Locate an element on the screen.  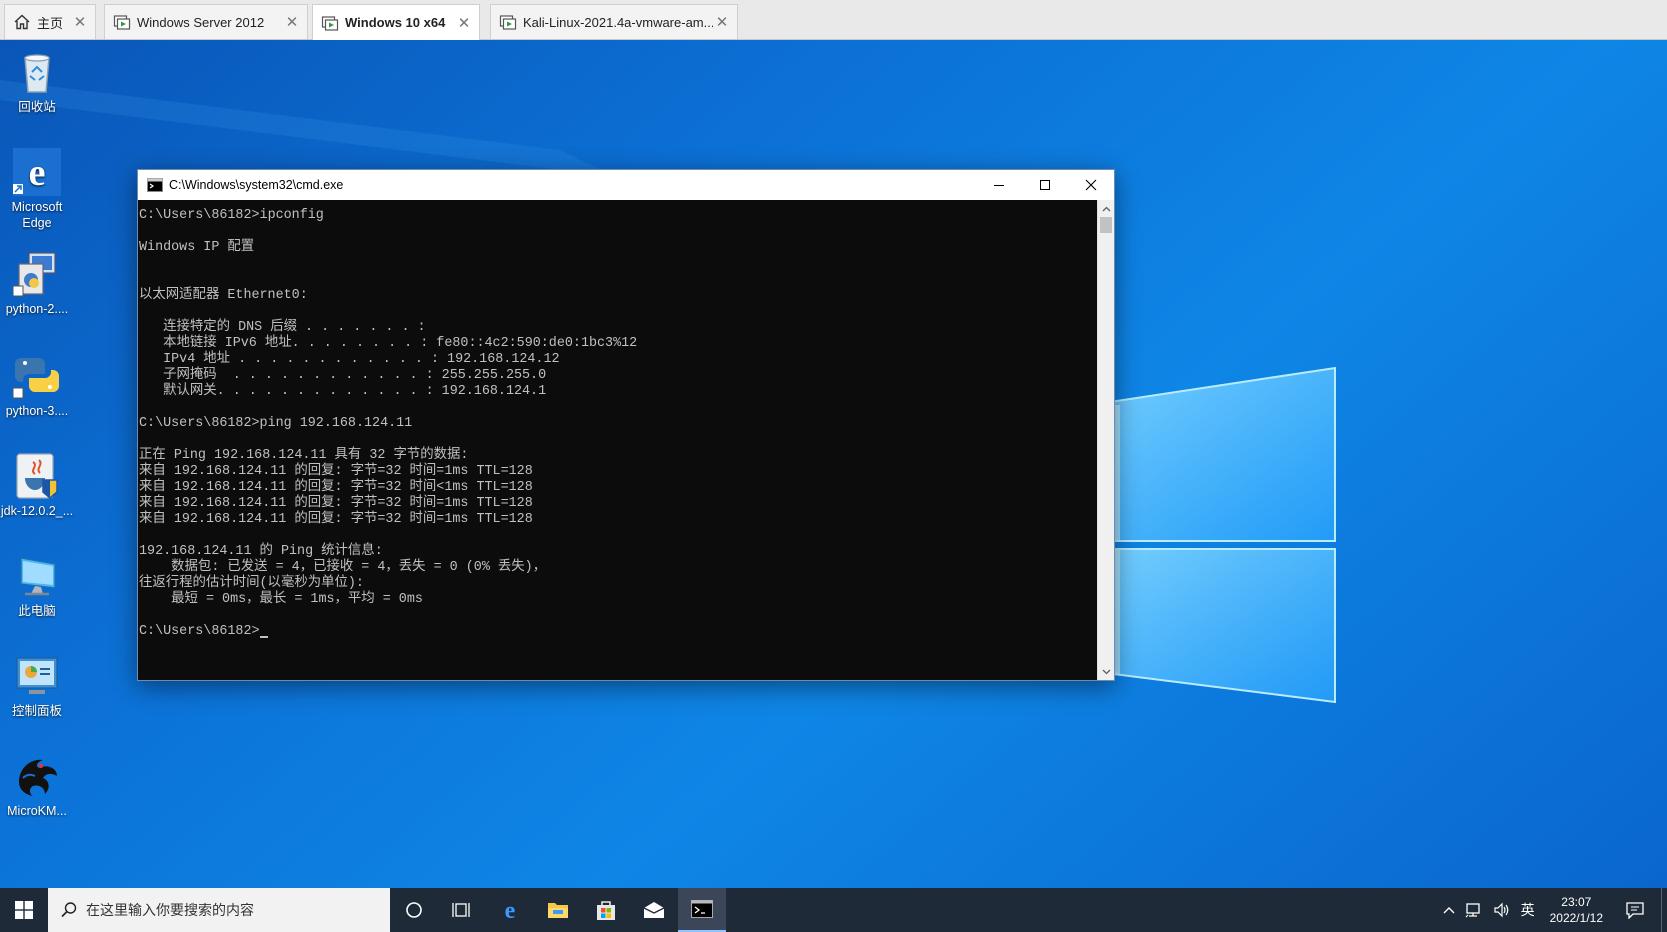
taskbar-mail-button is located at coordinates (654, 910).